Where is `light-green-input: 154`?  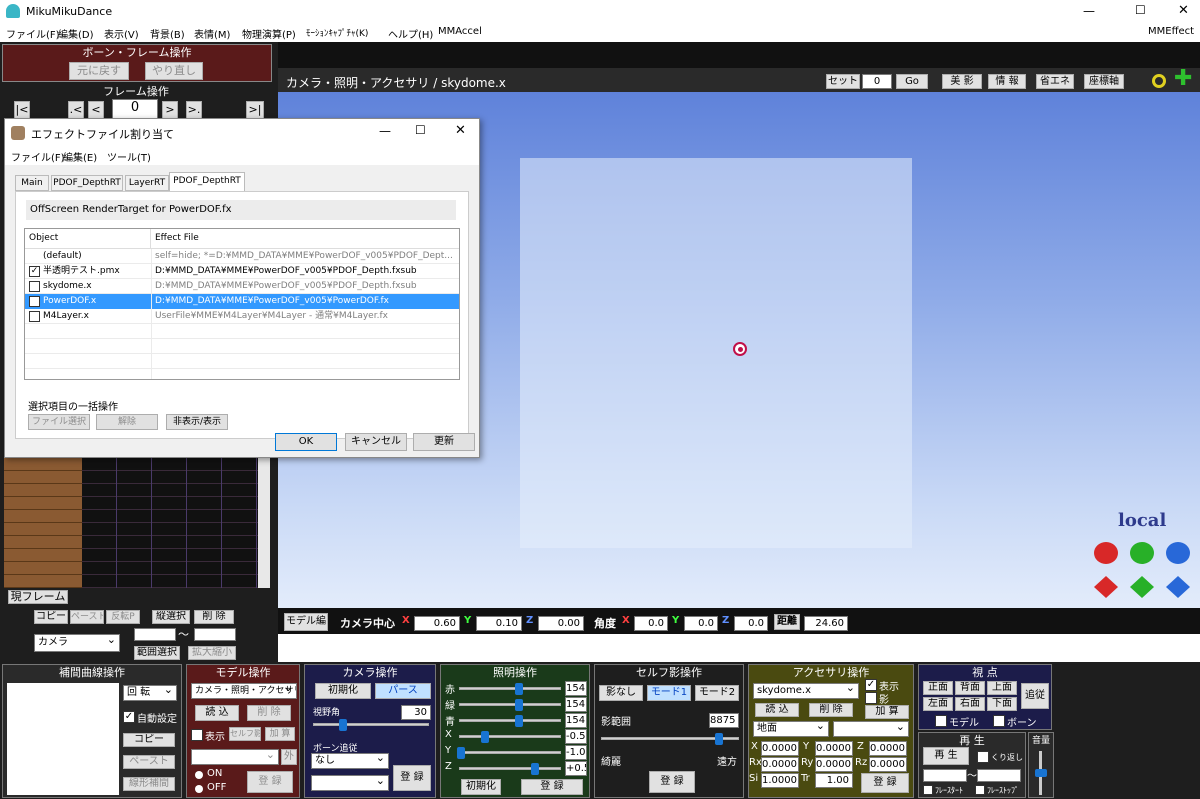 light-green-input: 154 is located at coordinates (576, 704).